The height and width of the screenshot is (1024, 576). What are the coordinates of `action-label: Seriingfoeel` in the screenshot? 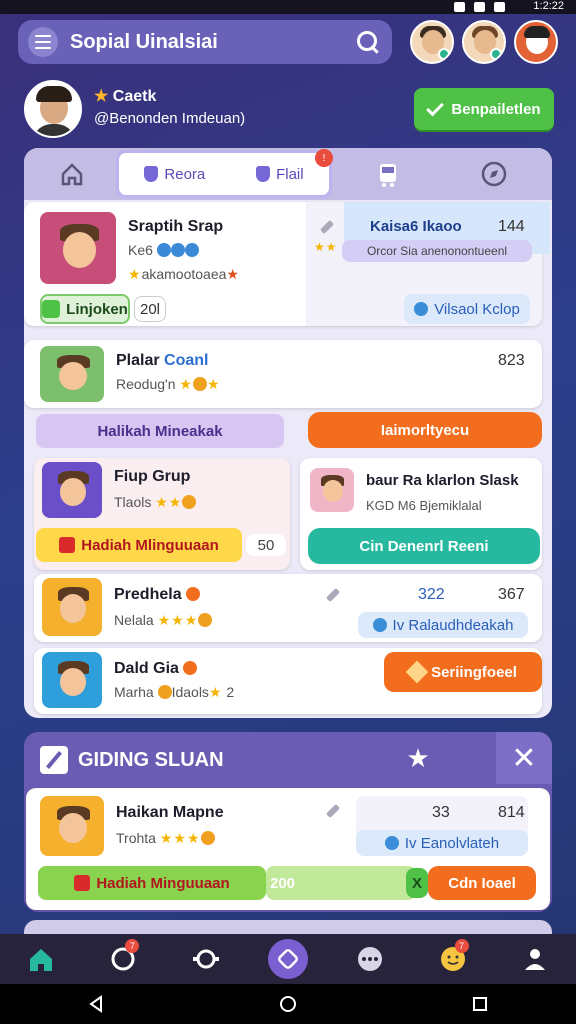 It's located at (474, 672).